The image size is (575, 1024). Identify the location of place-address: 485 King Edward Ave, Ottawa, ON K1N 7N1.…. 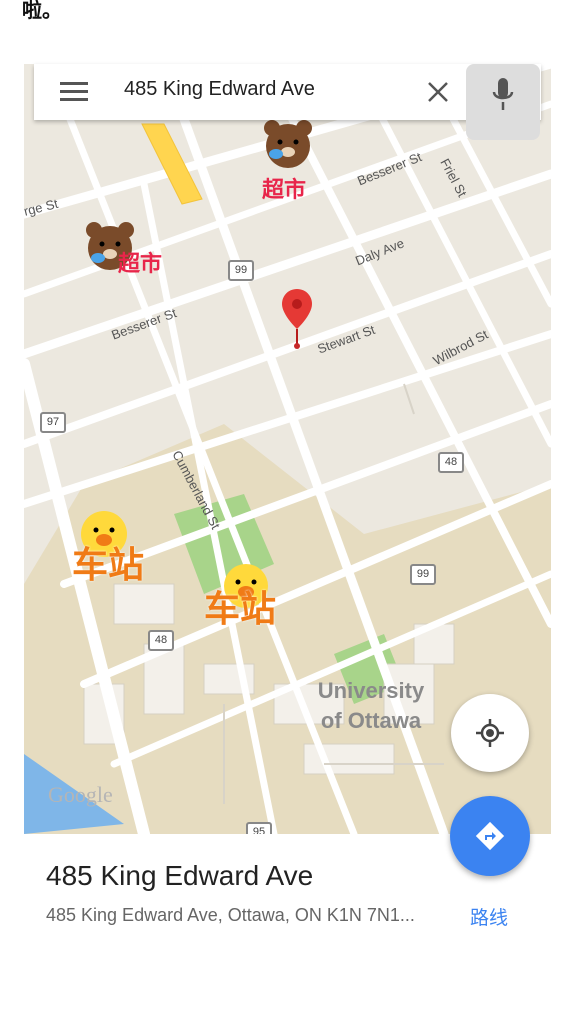
(230, 915).